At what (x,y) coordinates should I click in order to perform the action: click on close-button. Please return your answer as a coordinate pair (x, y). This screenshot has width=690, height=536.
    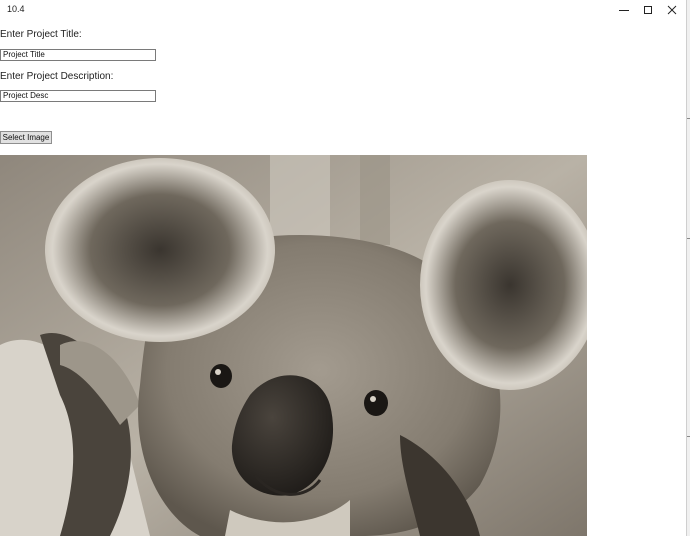
    Looking at the image, I should click on (672, 10).